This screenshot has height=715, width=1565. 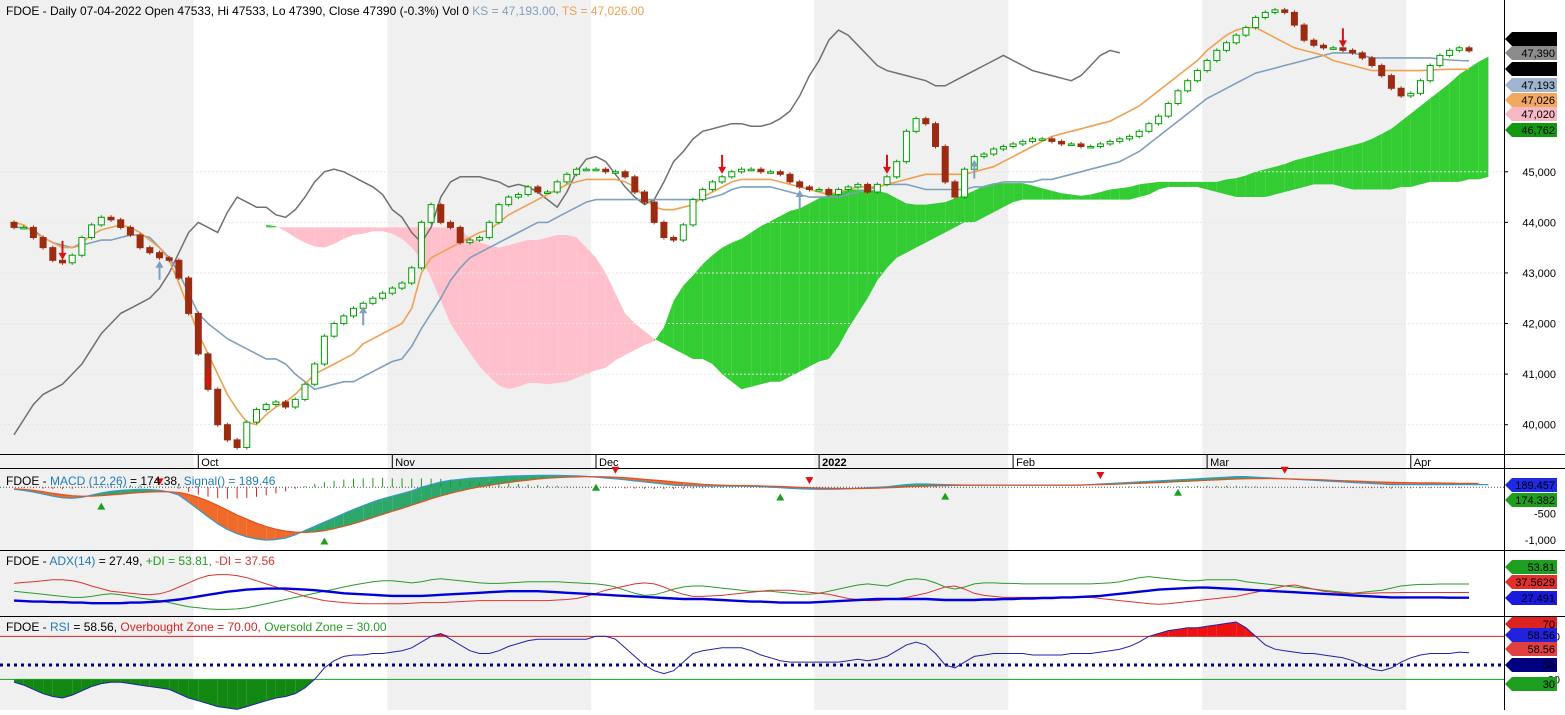 I want to click on price-tick-label: 40,000, so click(x=1539, y=426).